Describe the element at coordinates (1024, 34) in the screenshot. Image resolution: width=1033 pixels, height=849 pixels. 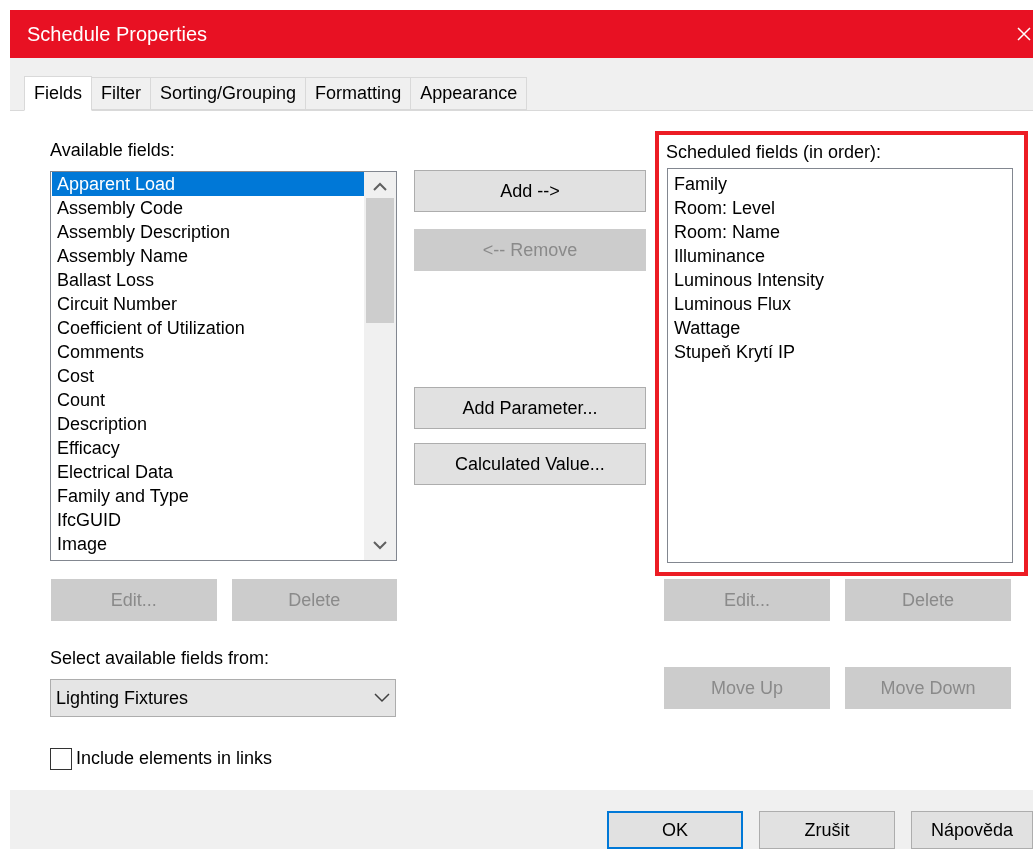
I see `close-icon` at that location.